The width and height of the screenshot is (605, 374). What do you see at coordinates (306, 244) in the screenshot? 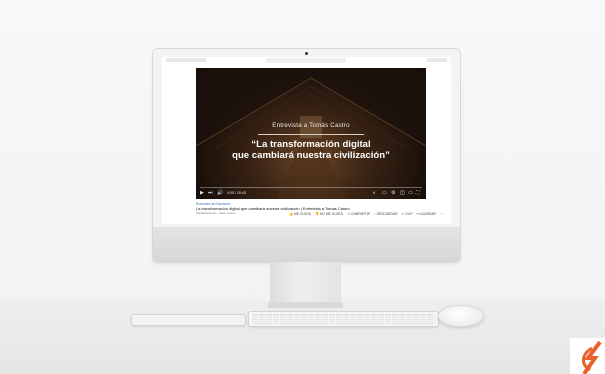
I see `monitor-chin` at bounding box center [306, 244].